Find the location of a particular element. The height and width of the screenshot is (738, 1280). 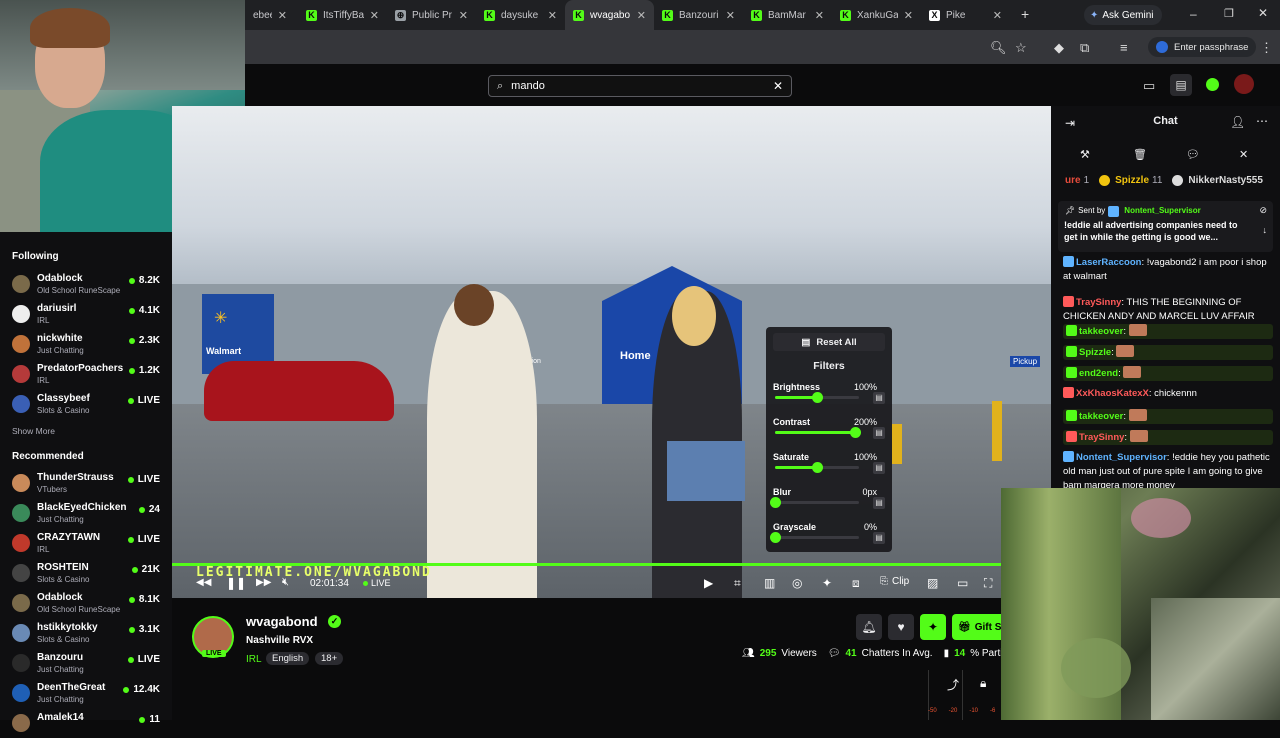

chat-bubble-icon: 💬︎ is located at coordinates (1193, 154).